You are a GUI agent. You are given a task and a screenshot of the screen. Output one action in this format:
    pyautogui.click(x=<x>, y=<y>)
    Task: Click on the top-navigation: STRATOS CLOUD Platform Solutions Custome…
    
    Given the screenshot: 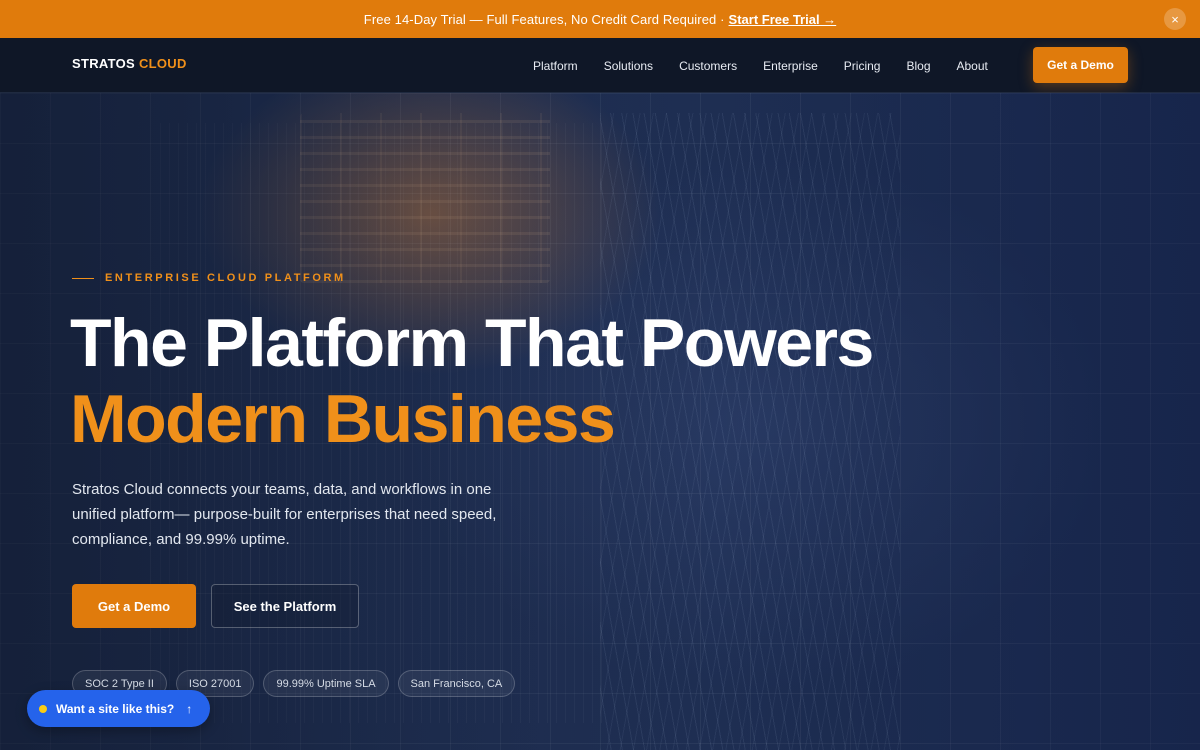 What is the action you would take?
    pyautogui.click(x=600, y=65)
    